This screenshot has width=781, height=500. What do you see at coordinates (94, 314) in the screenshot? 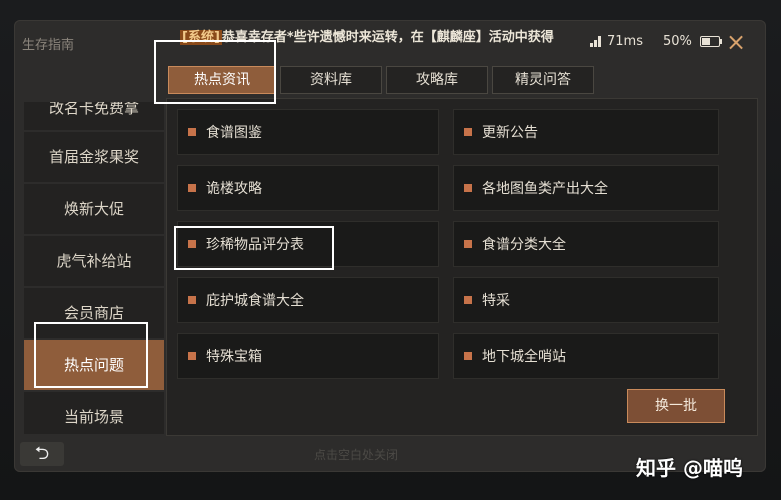
I see `sidebar-item-member-shop: 会员商店` at bounding box center [94, 314].